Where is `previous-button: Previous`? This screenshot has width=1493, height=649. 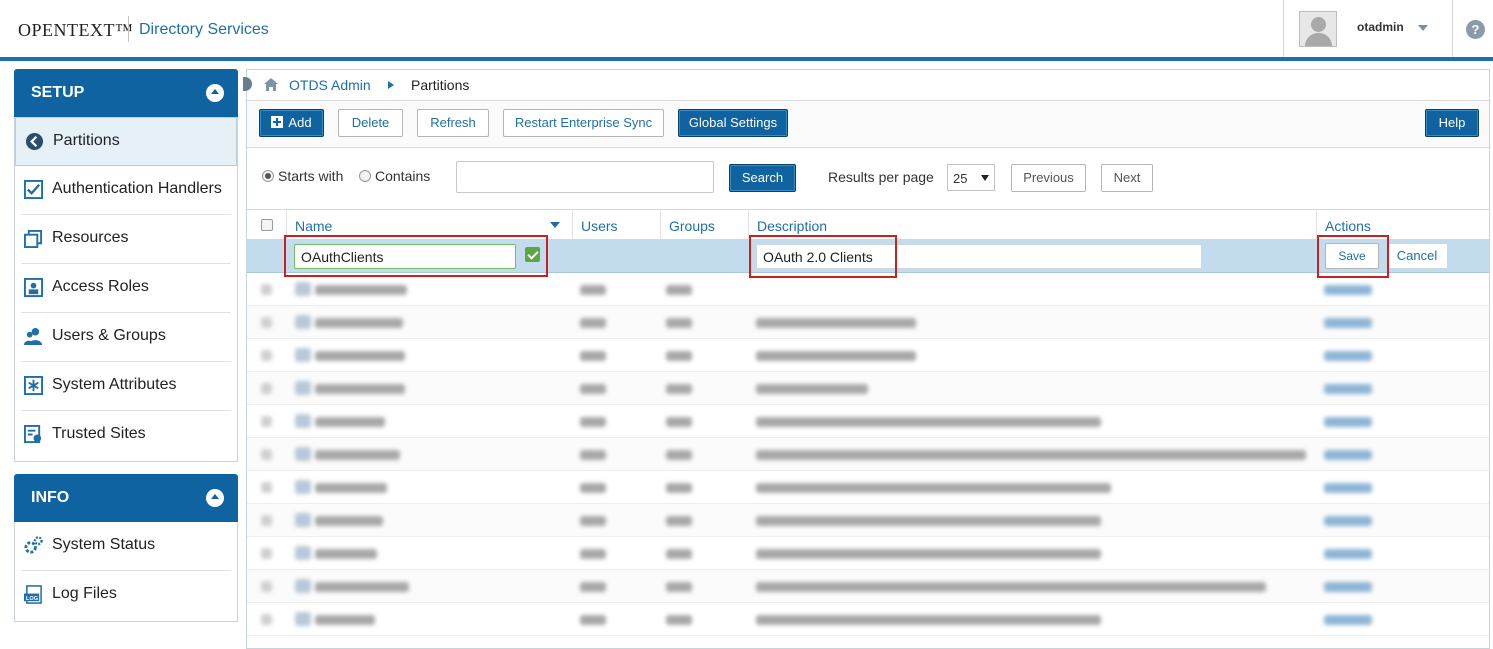
previous-button: Previous is located at coordinates (1048, 178).